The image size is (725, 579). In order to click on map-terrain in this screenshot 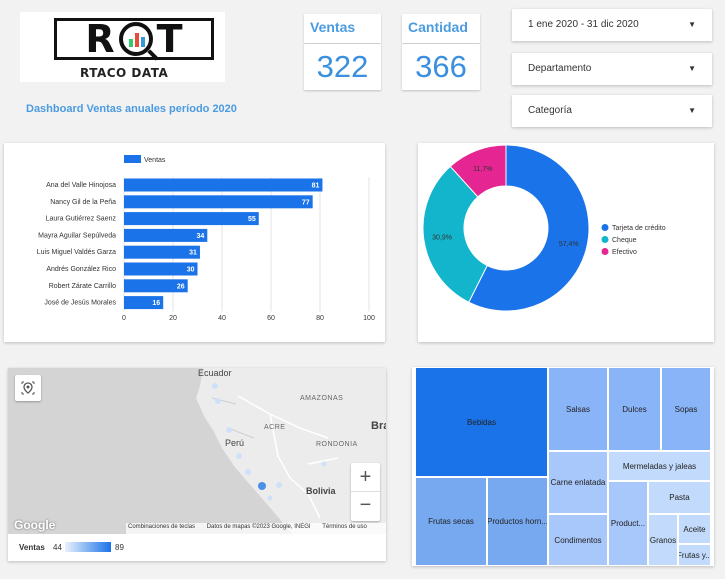, I will do `click(197, 451)`.